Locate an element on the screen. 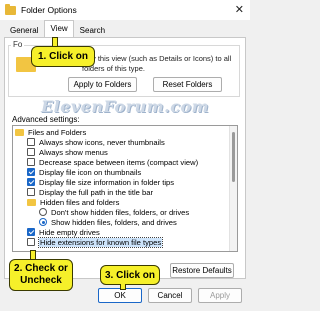  tree-folder-hidden-files: Hidden files and folders is located at coordinates (73, 202).